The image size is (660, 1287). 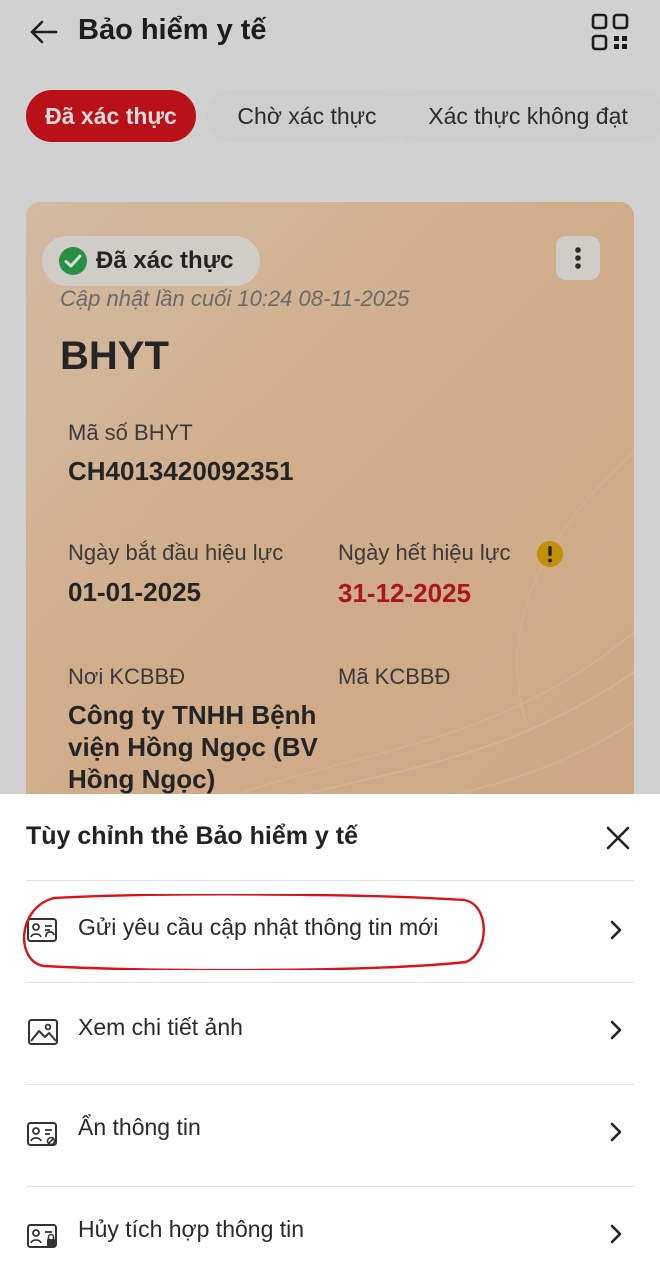 What do you see at coordinates (42, 1236) in the screenshot?
I see `id-card-lock-icon` at bounding box center [42, 1236].